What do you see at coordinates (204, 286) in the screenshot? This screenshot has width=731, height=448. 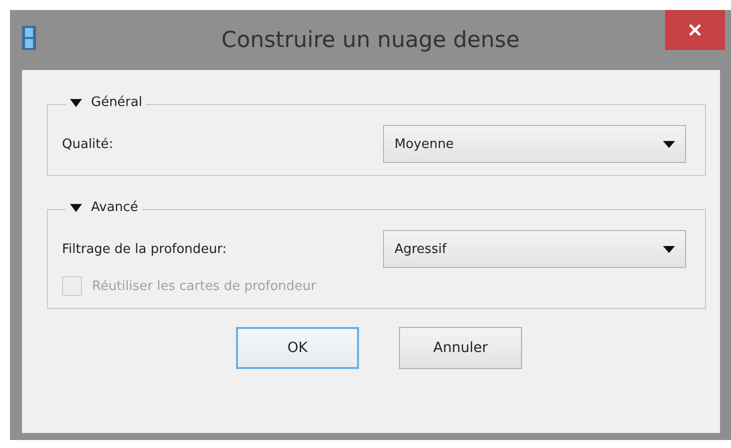 I see `checkbox-label: Réutiliser les cartes de profondeur` at bounding box center [204, 286].